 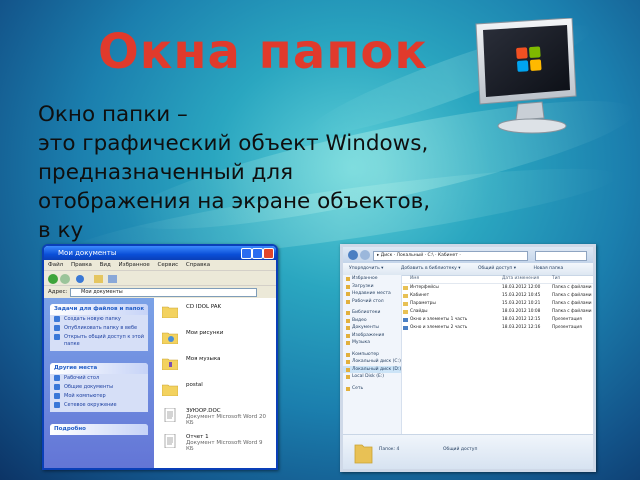 What do you see at coordinates (268, 253) in the screenshot?
I see `close-button` at bounding box center [268, 253].